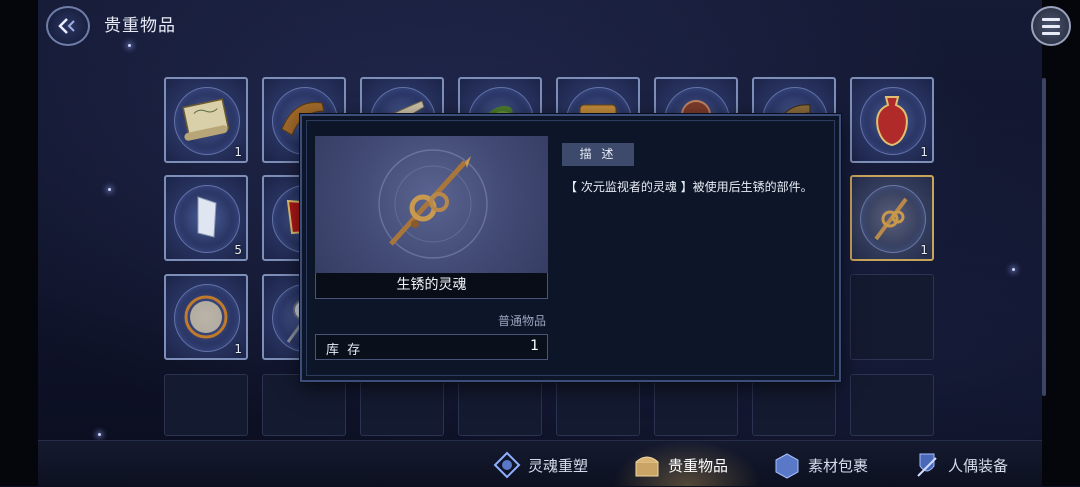 Image resolution: width=1080 pixels, height=487 pixels. I want to click on rusty-soul-large-icon, so click(433, 204).